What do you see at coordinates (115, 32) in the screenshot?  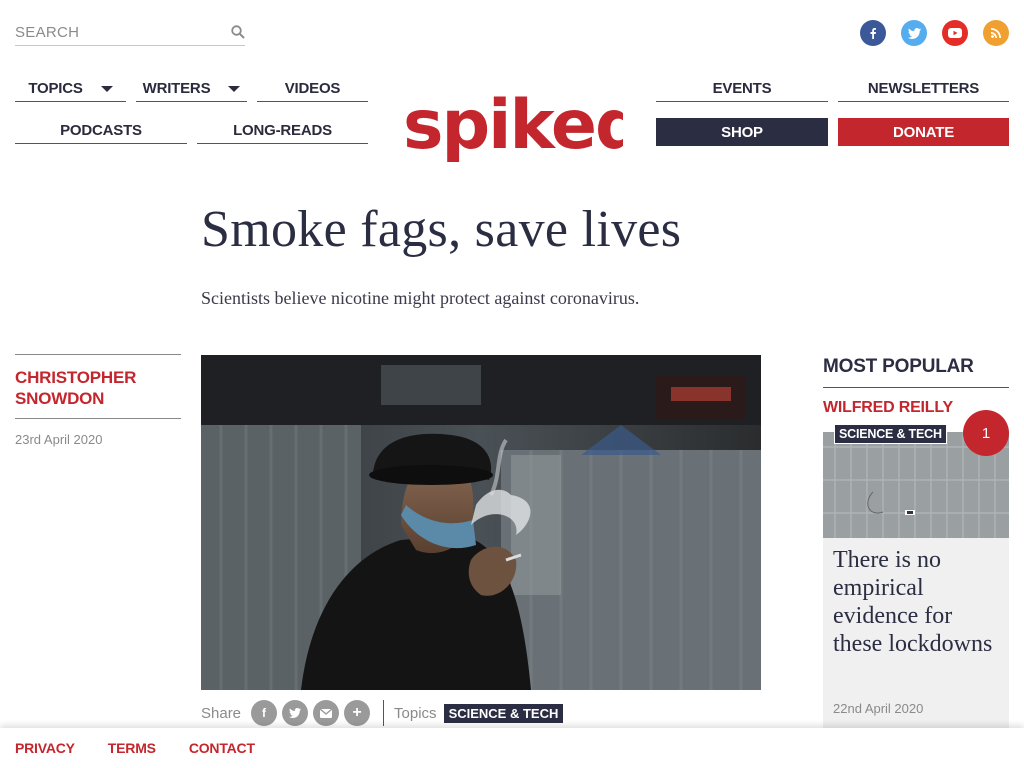 I see `search-input` at bounding box center [115, 32].